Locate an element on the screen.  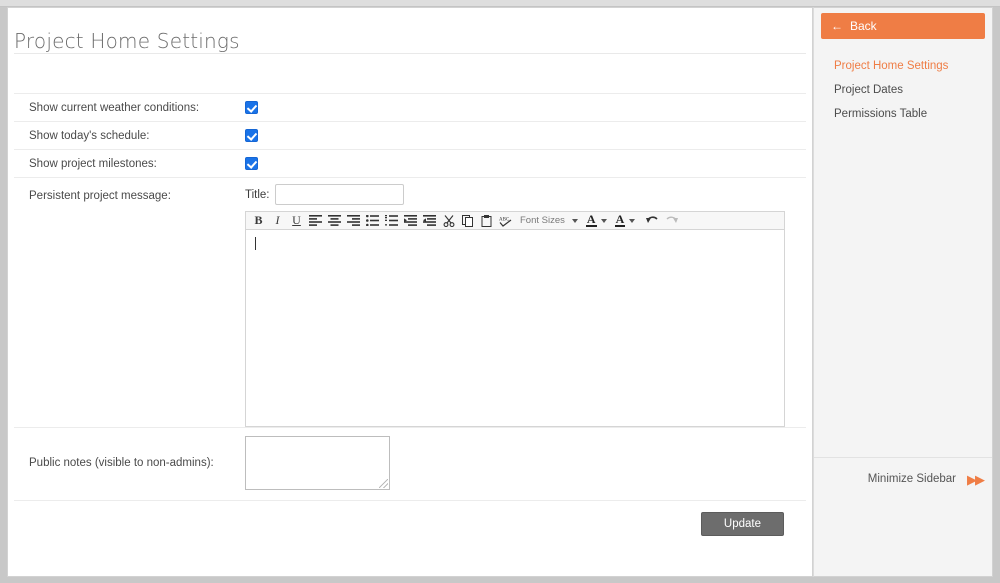
bullet-list-icon is located at coordinates (372, 220).